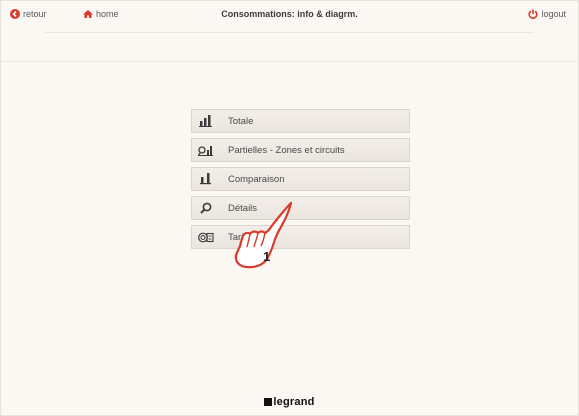 The height and width of the screenshot is (416, 579). What do you see at coordinates (553, 14) in the screenshot?
I see `logout-label: logout` at bounding box center [553, 14].